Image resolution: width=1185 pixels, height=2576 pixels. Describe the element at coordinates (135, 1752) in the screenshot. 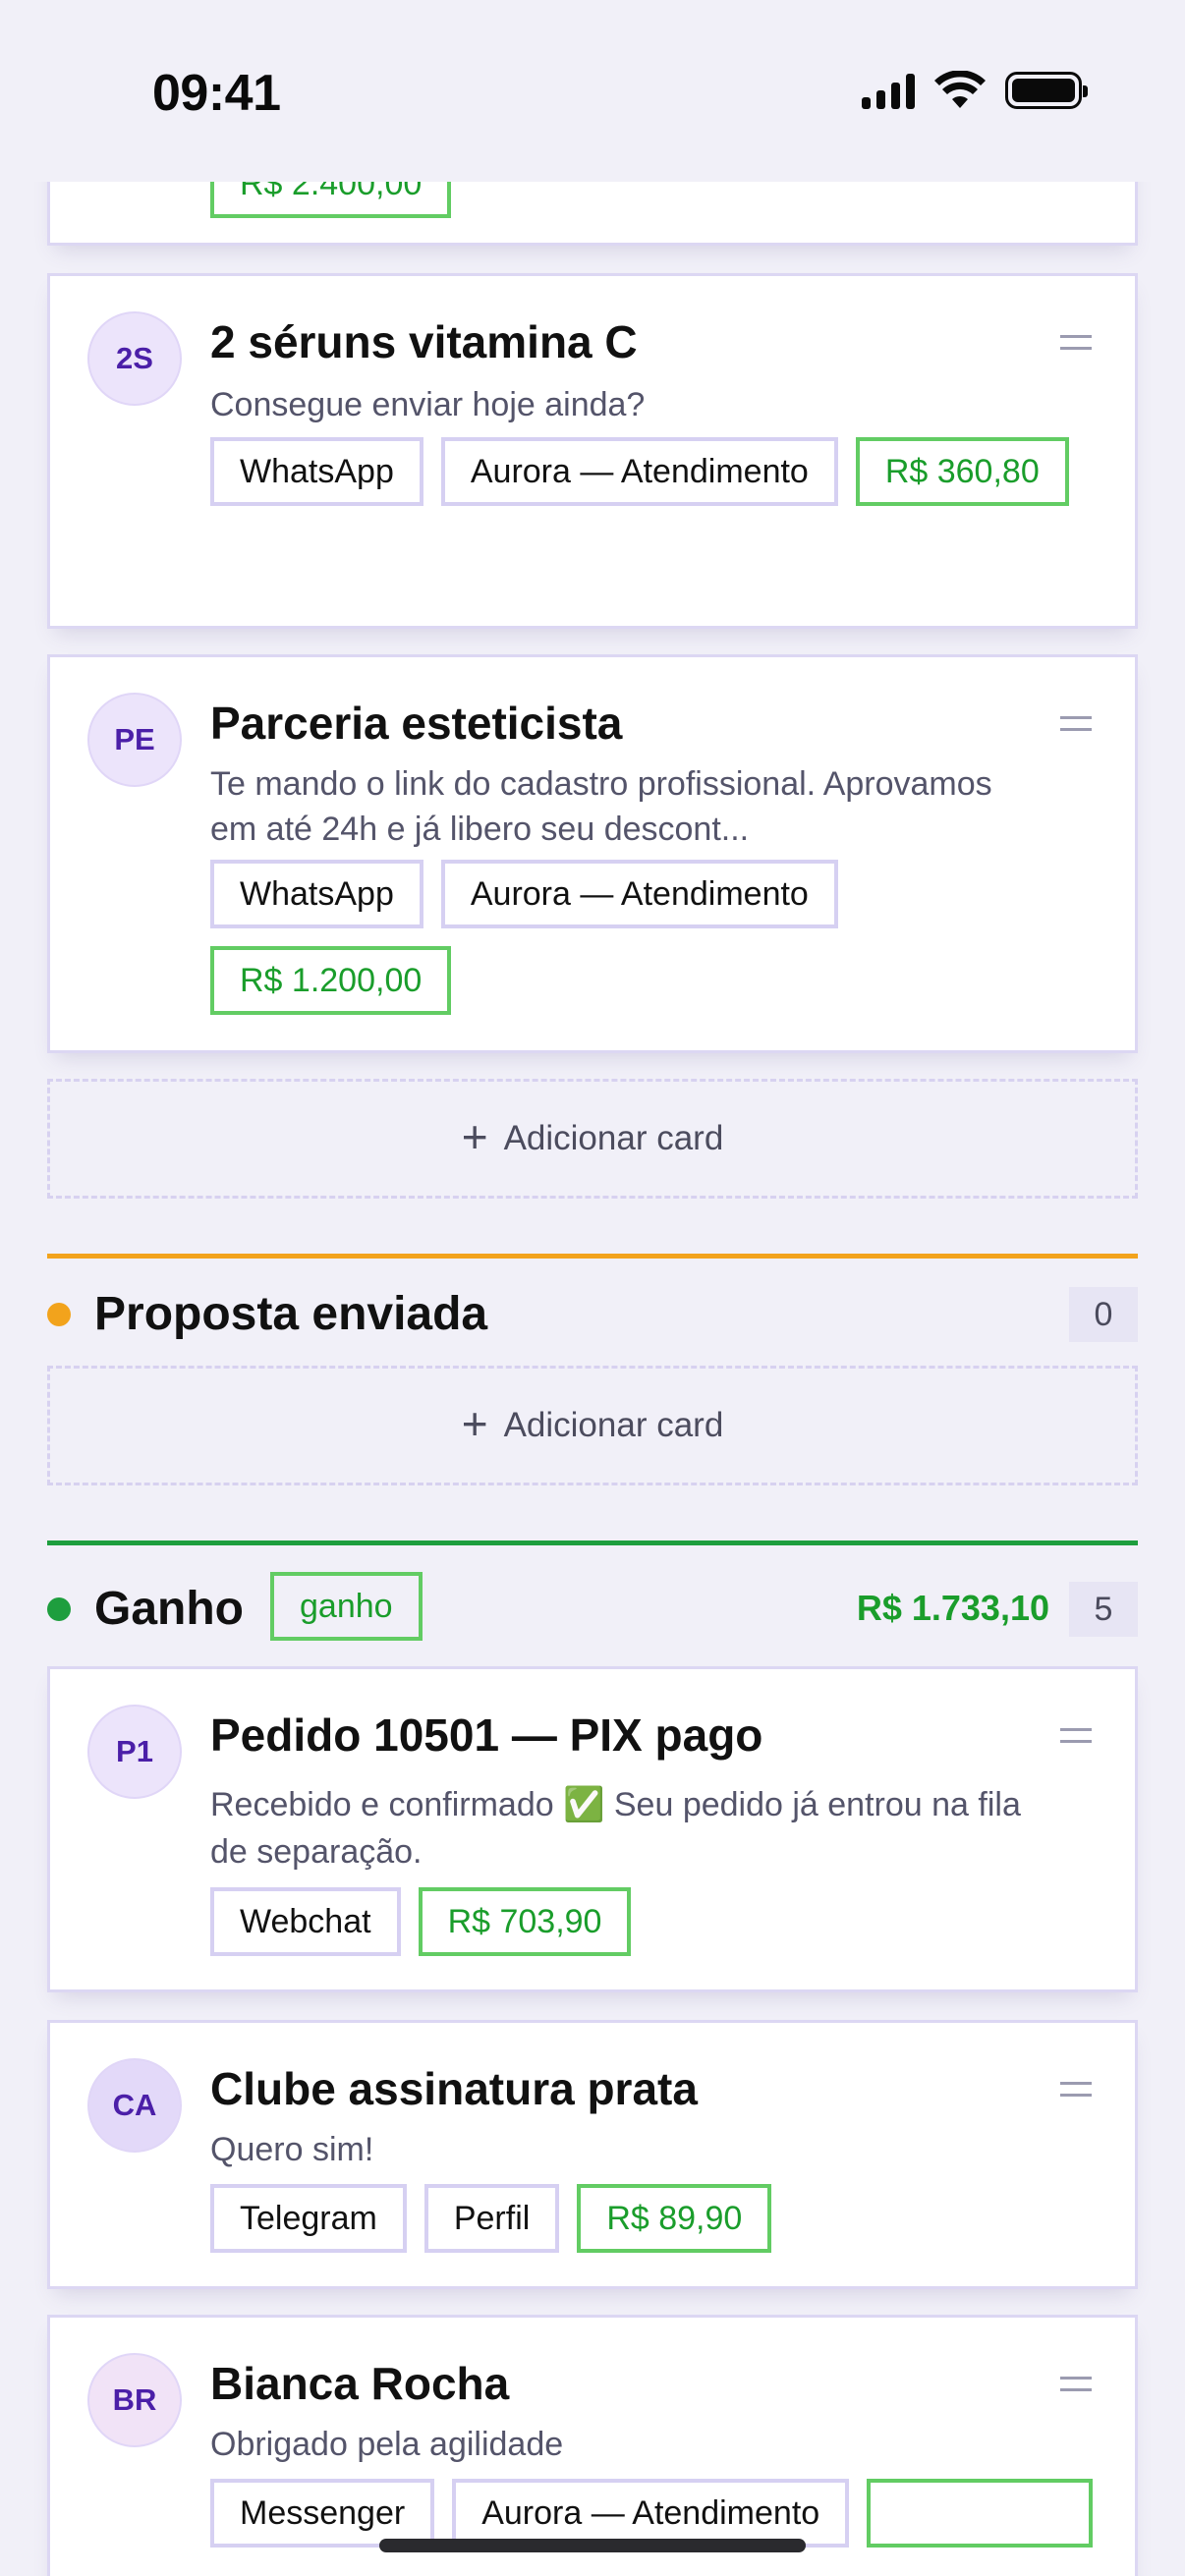

I see `avatar: P1` at that location.